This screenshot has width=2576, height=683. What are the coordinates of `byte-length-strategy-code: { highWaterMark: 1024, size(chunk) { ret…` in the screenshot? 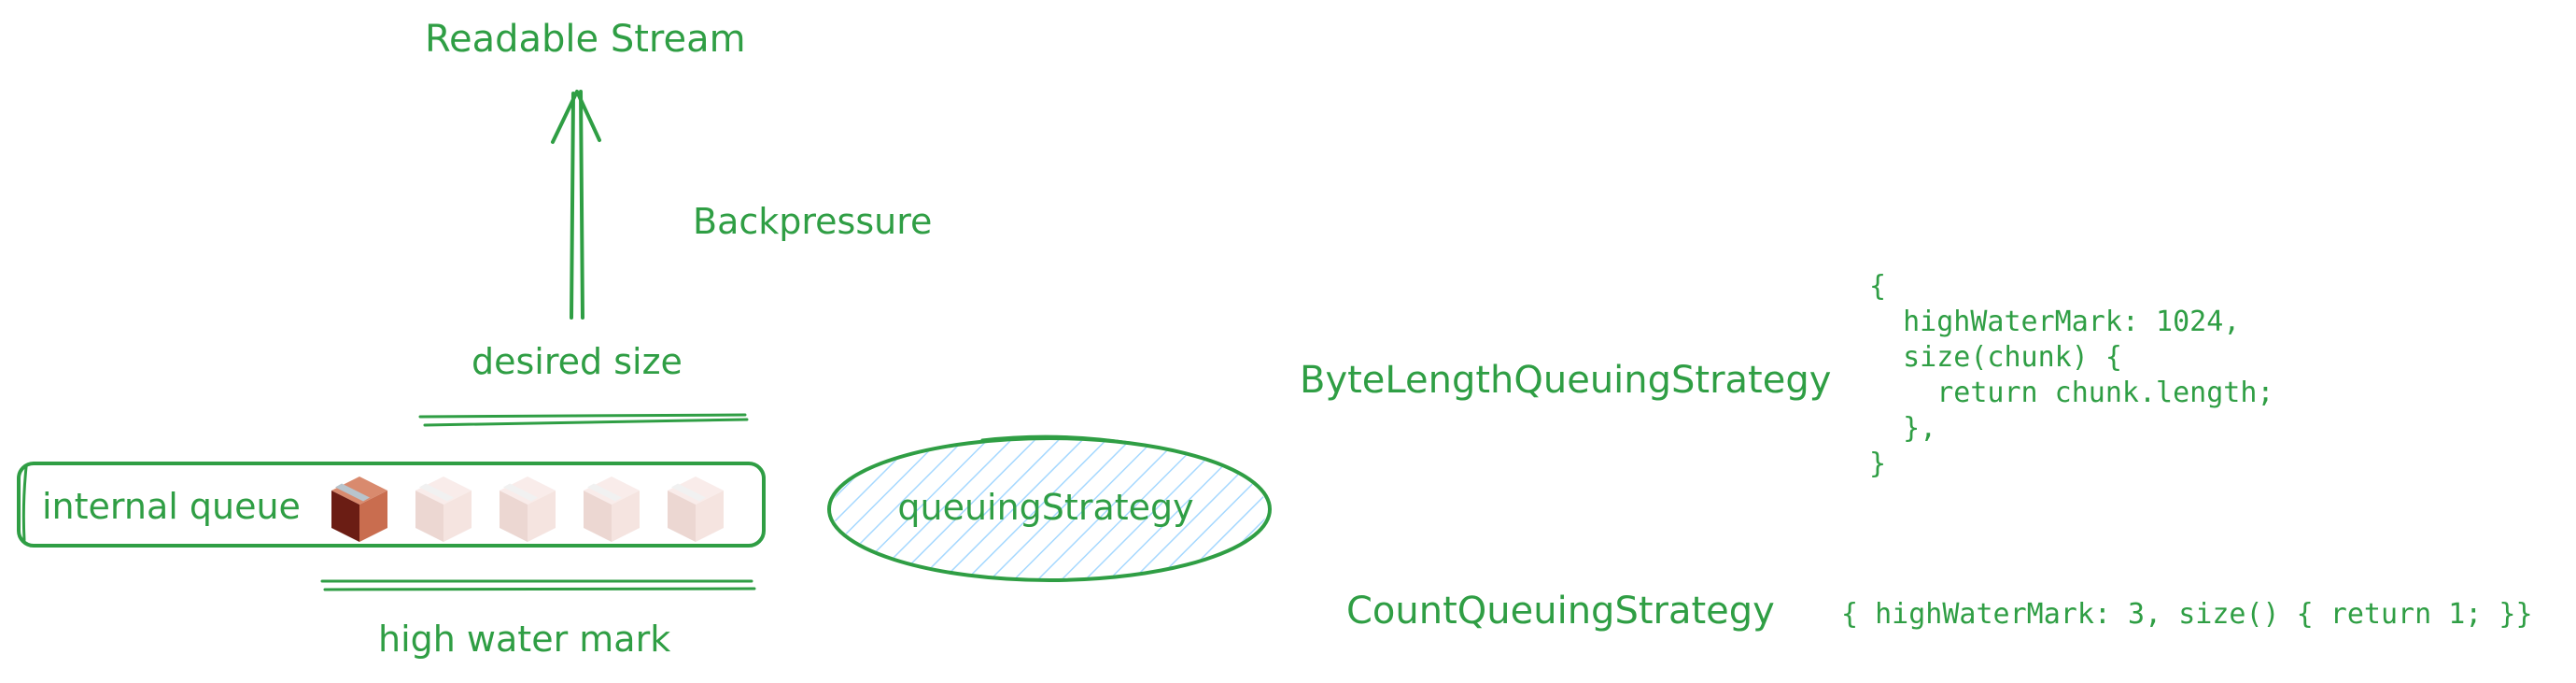 It's located at (2071, 375).